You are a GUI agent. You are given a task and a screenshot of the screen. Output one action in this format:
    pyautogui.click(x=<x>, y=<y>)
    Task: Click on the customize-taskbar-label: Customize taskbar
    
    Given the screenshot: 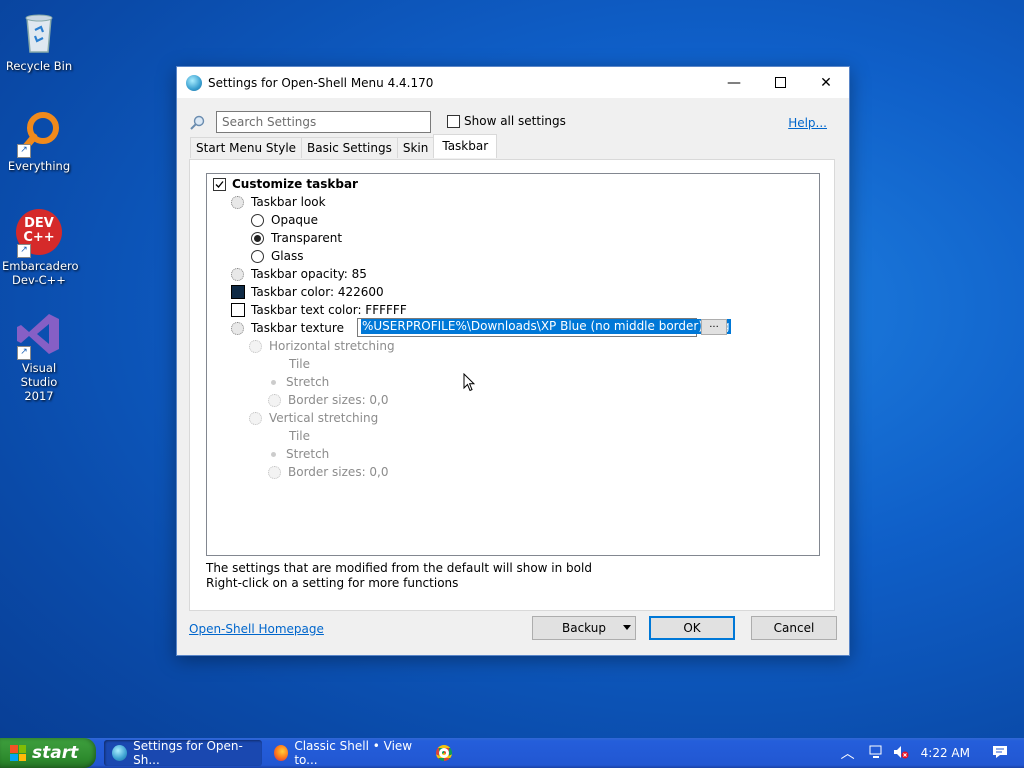 What is the action you would take?
    pyautogui.click(x=295, y=184)
    